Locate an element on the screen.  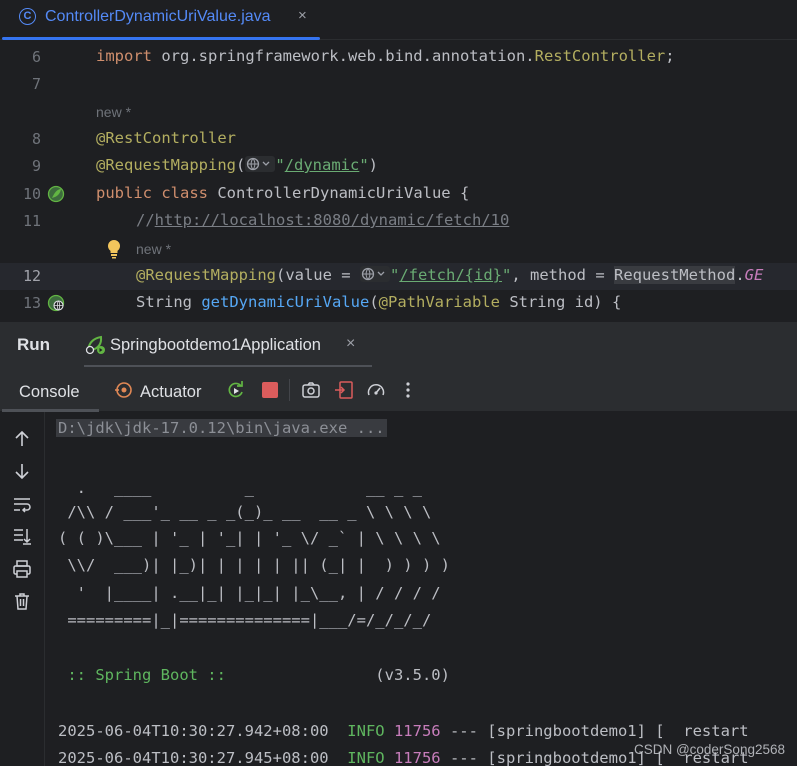
run-toolbar: Console Actuator is located at coordinates (398, 389).